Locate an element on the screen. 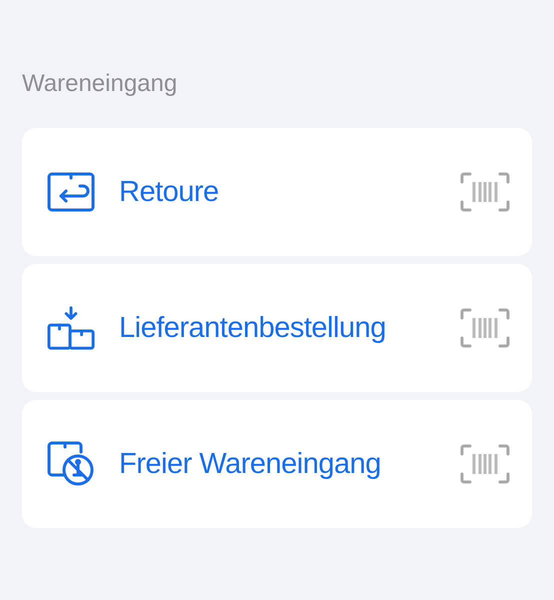 The width and height of the screenshot is (554, 600). box-prohibited-icon is located at coordinates (71, 464).